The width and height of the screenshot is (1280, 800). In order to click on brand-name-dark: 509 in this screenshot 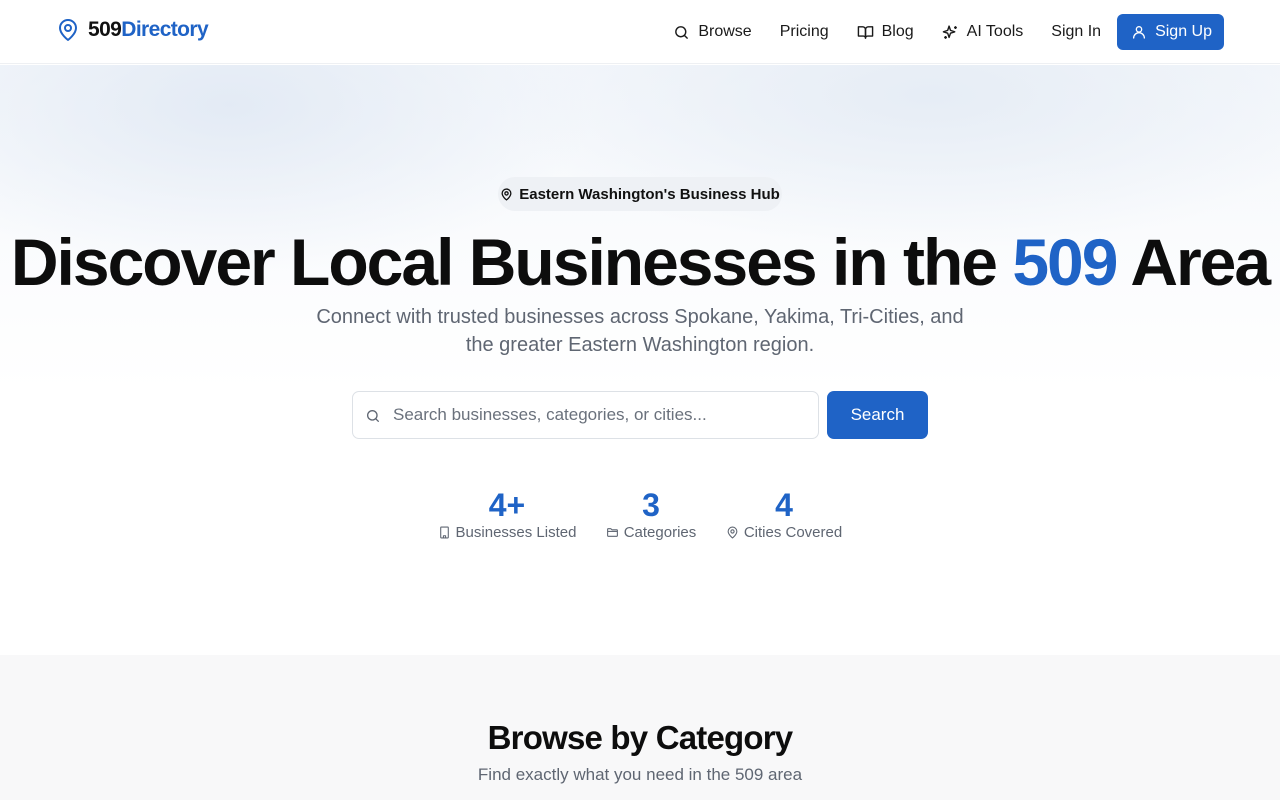, I will do `click(105, 29)`.